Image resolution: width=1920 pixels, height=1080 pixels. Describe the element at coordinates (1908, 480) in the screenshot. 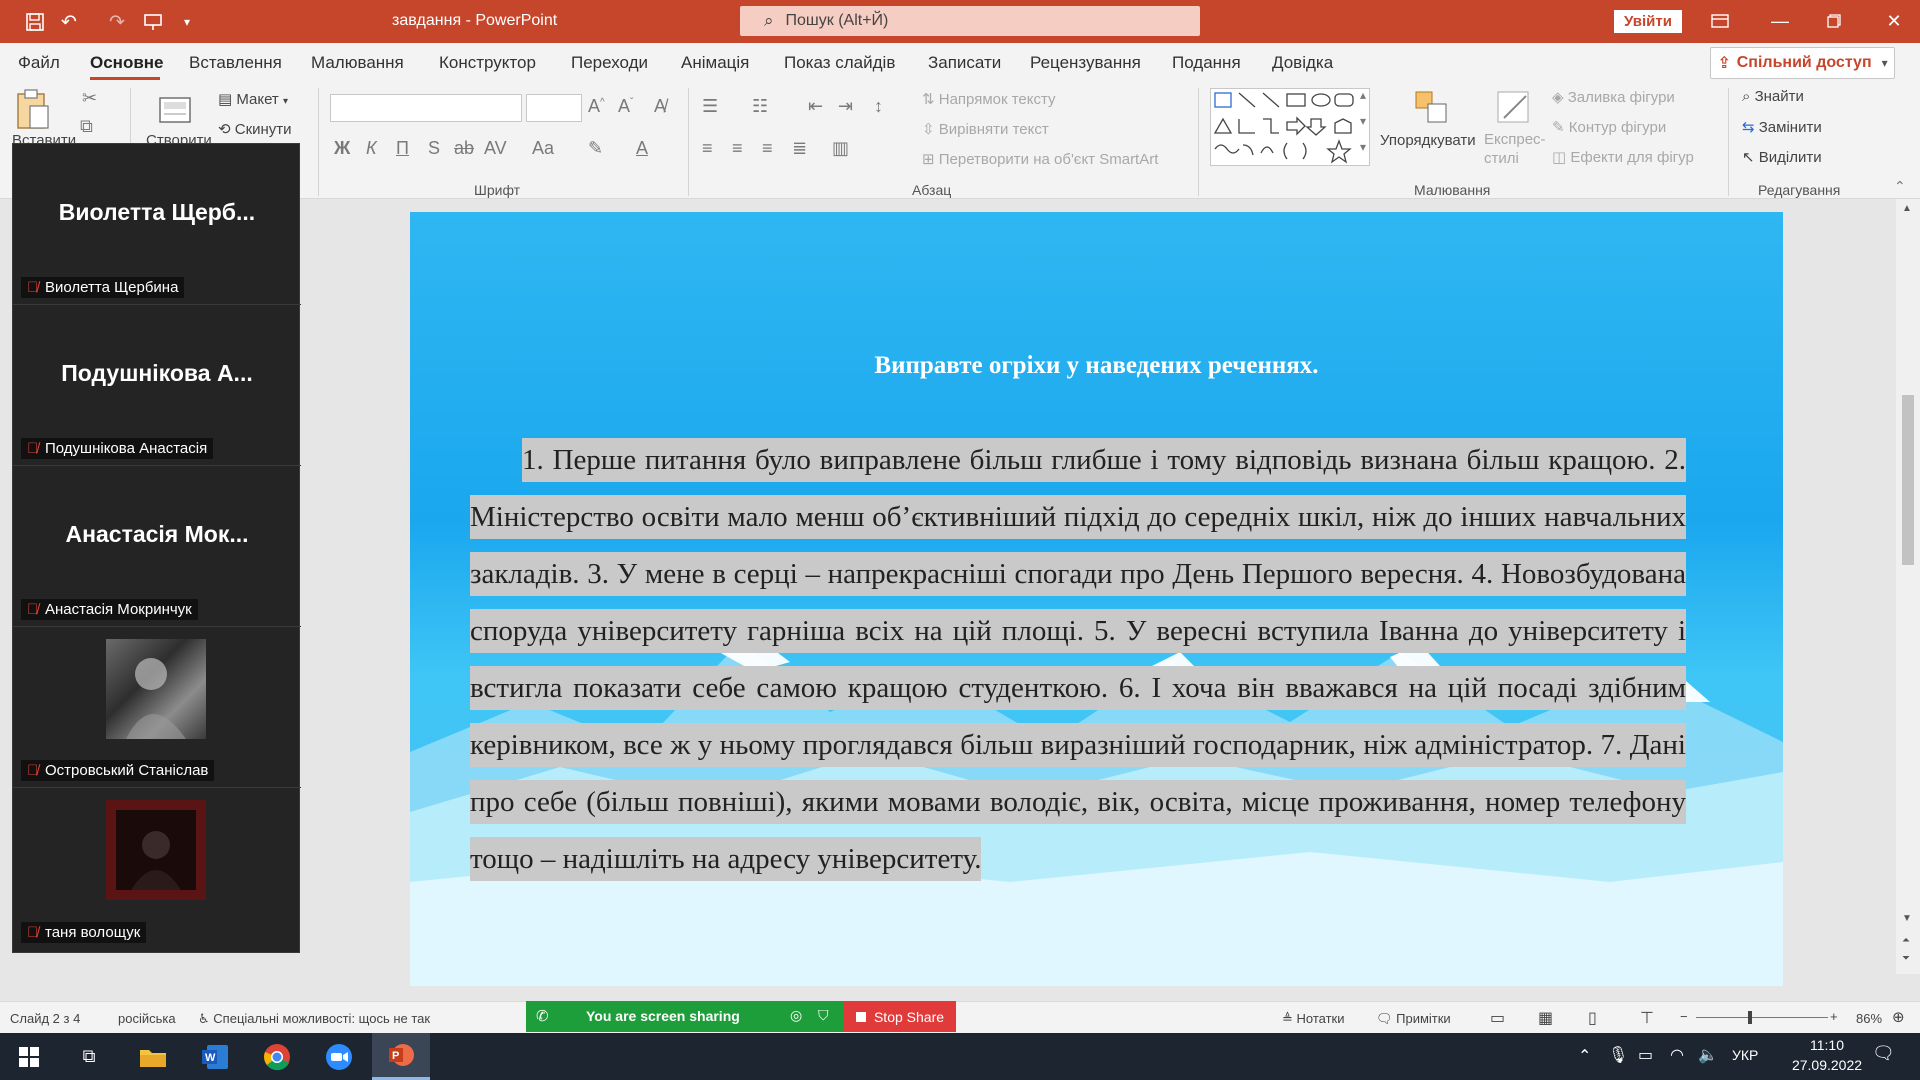

I see `scrollbar-thumb` at that location.